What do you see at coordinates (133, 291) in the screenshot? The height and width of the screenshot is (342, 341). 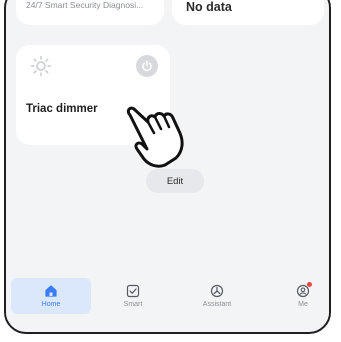 I see `checkbox-icon` at bounding box center [133, 291].